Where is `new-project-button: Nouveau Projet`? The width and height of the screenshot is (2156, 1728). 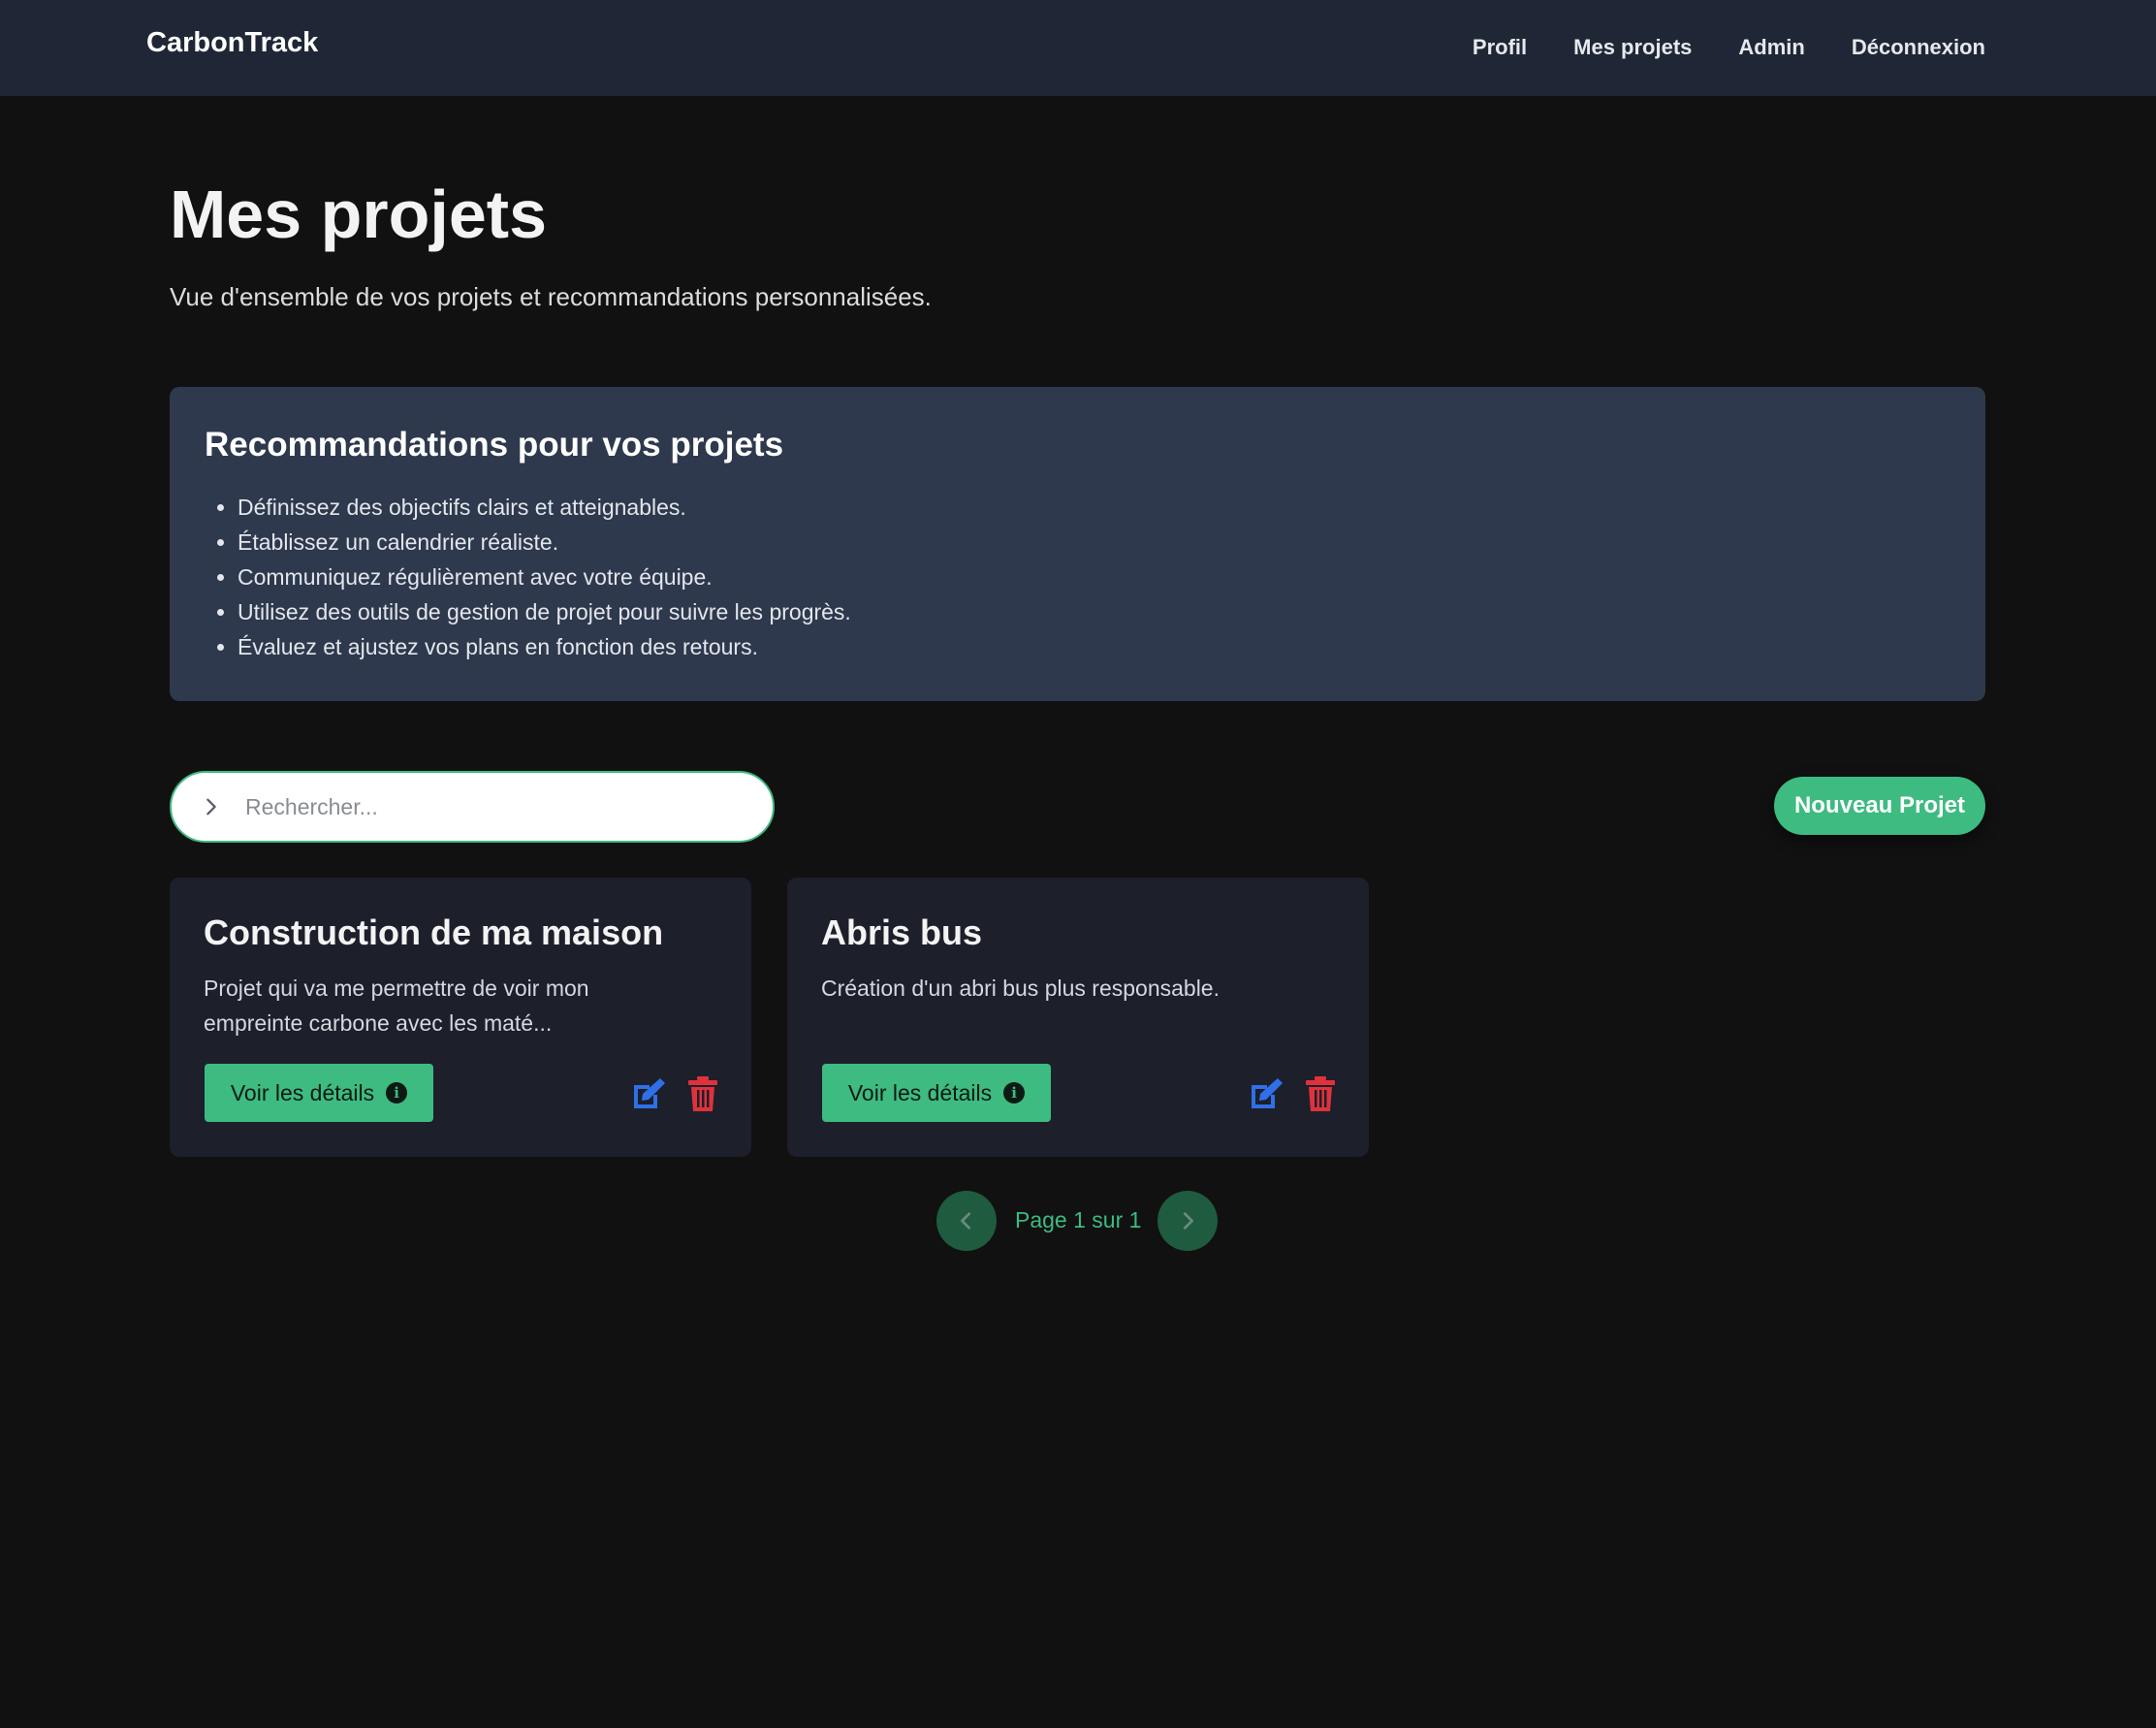
new-project-button: Nouveau Projet is located at coordinates (1879, 806).